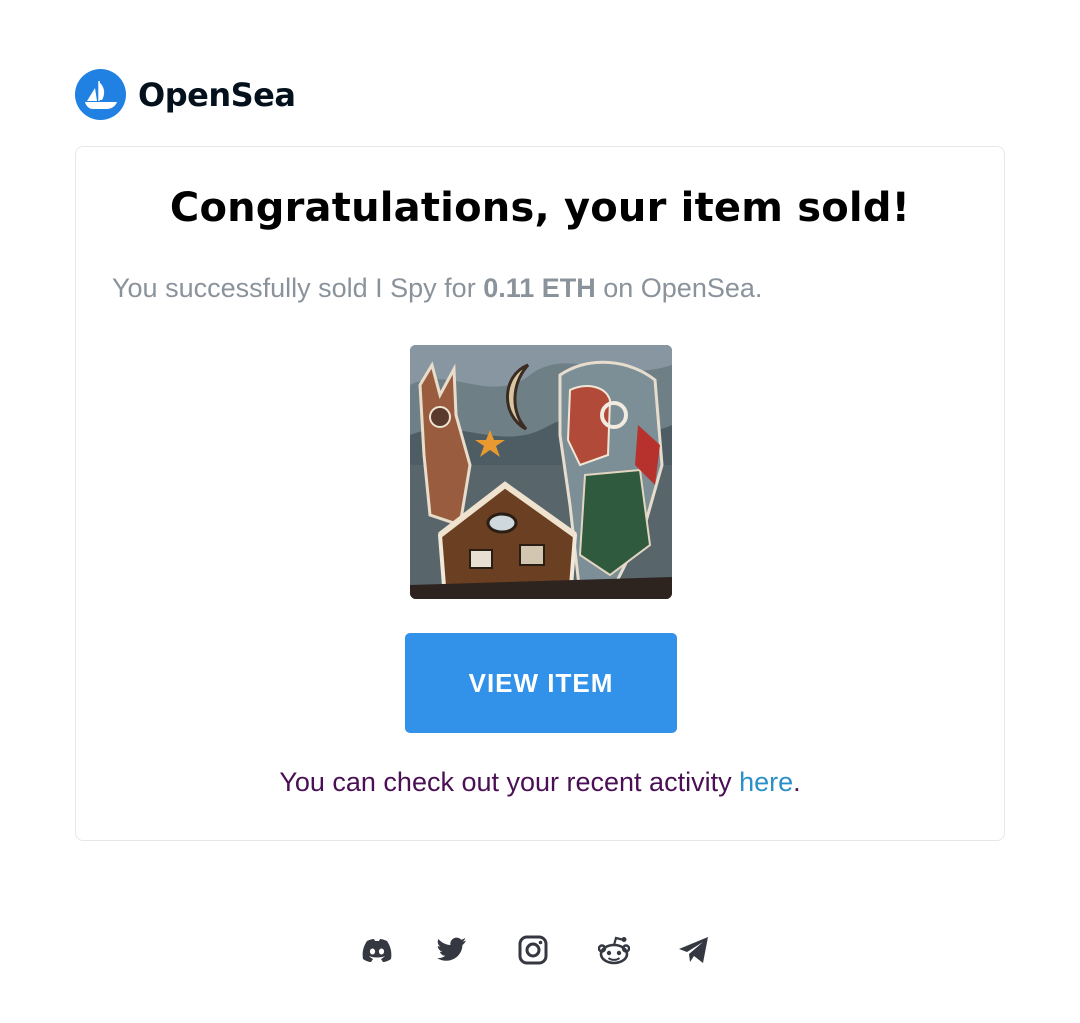 The image size is (1080, 1023). I want to click on sale-price: 0.11 ETH, so click(539, 288).